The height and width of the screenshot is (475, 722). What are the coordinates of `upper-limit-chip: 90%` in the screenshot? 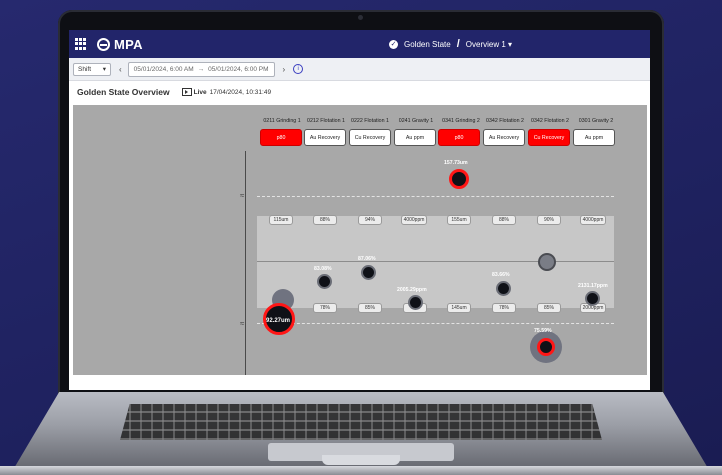 It's located at (549, 220).